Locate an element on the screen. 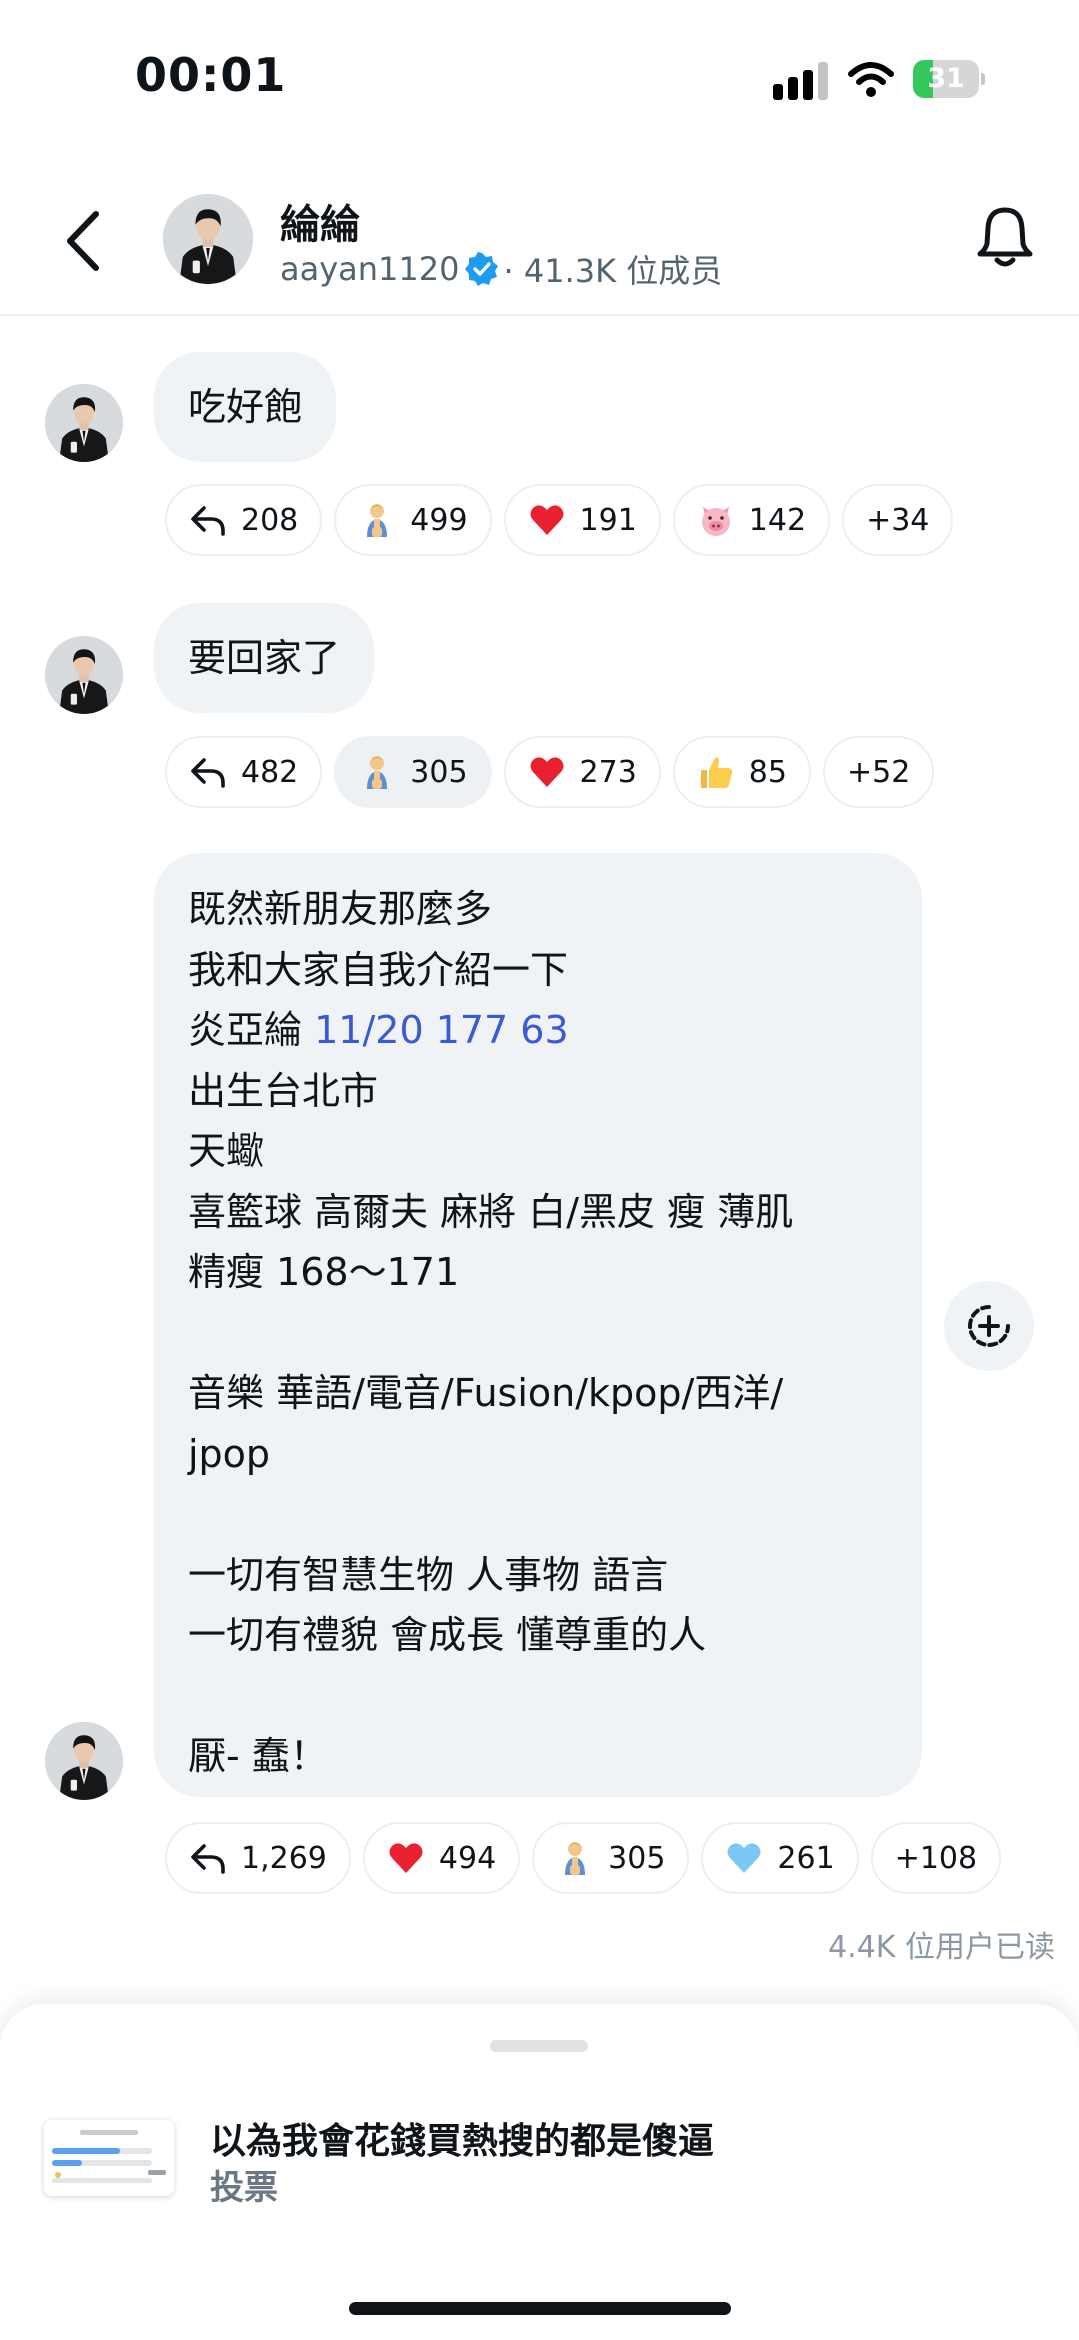 The height and width of the screenshot is (2340, 1079). channel-member-count: · 41.3K 位成员 is located at coordinates (613, 271).